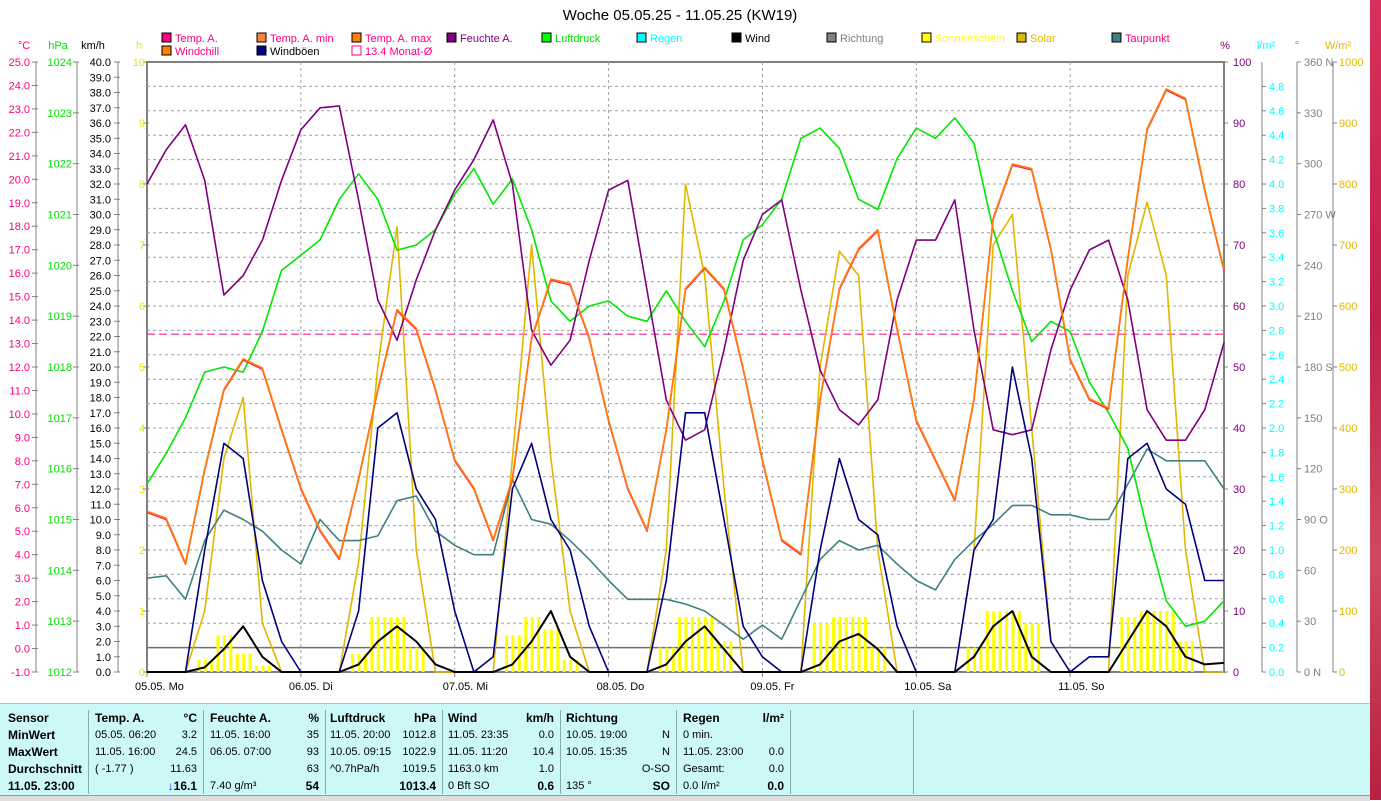 The height and width of the screenshot is (801, 1381). I want to click on stats-row: 7.40 g/m³ 54, so click(267, 786).